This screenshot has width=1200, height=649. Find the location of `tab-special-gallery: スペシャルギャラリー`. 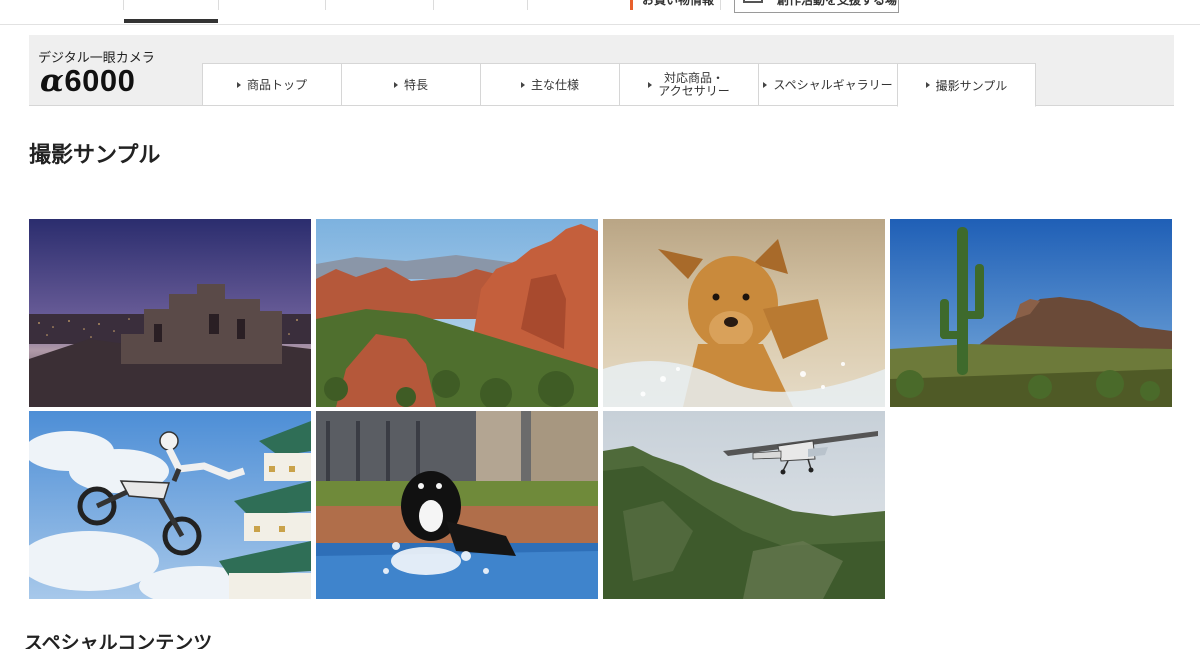

tab-special-gallery: スペシャルギャラリー is located at coordinates (827, 84).